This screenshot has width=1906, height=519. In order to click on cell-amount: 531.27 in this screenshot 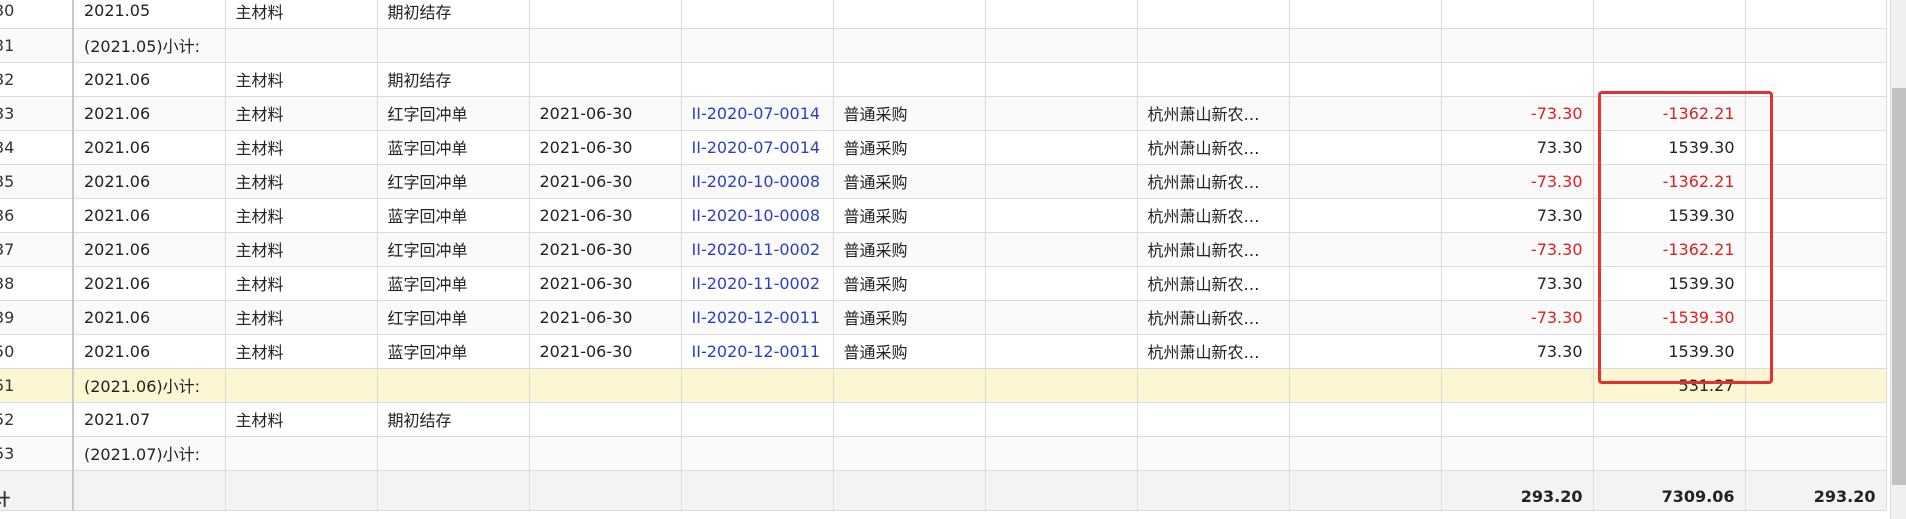, I will do `click(1669, 385)`.